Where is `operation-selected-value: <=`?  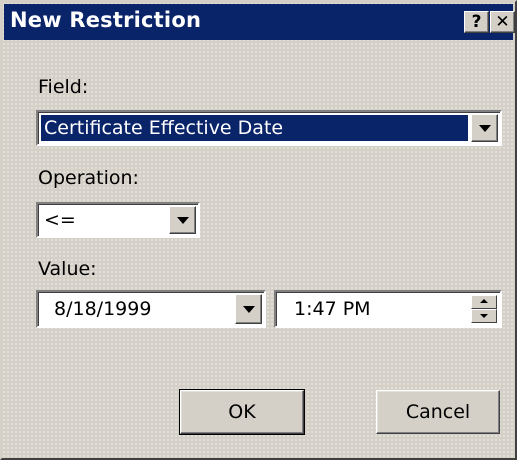
operation-selected-value: <= is located at coordinates (60, 220).